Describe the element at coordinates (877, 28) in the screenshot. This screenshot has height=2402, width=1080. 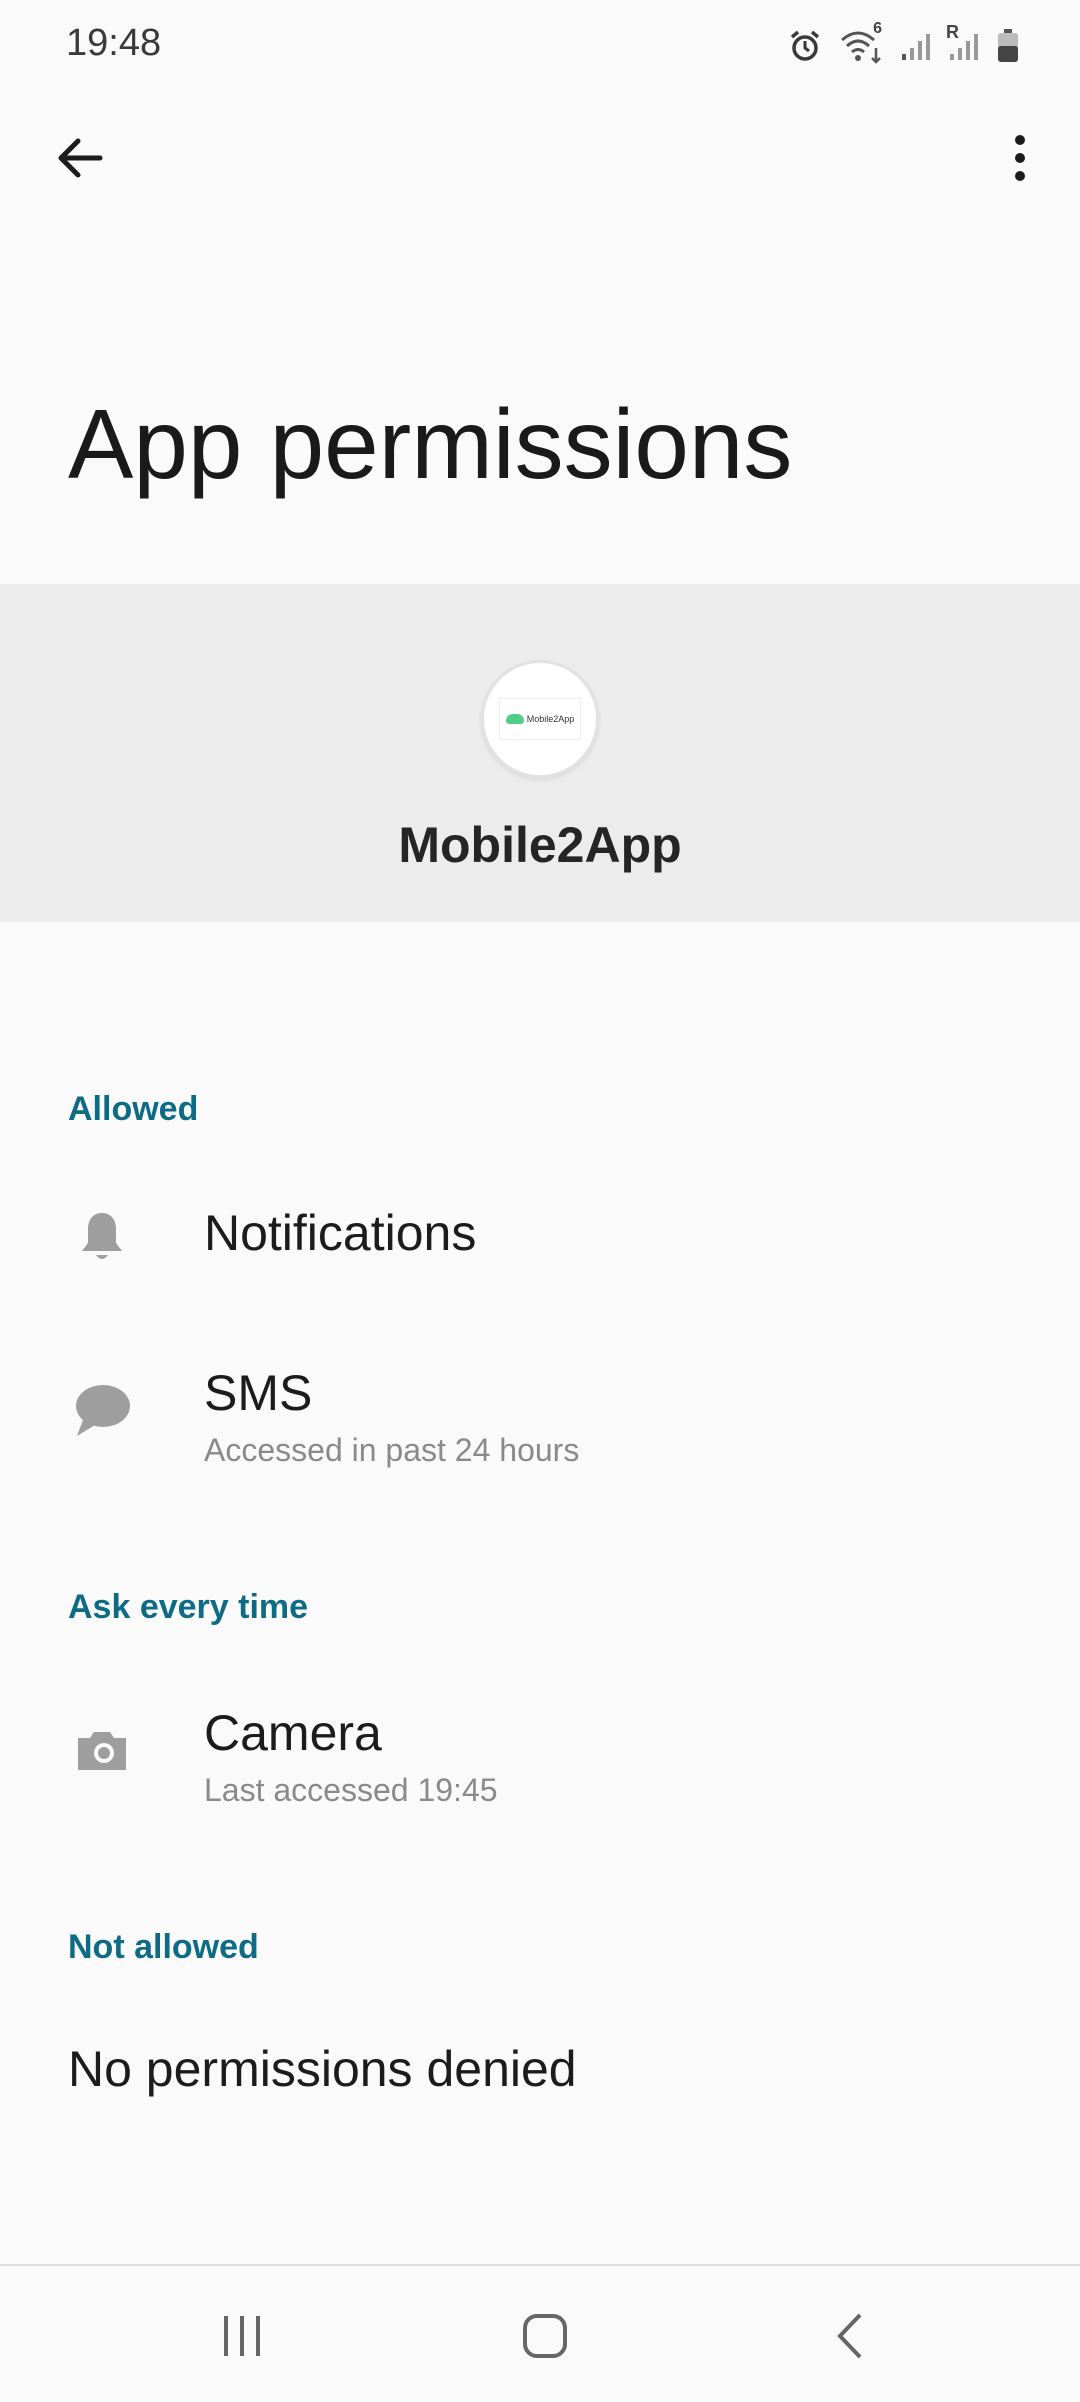
I see `wifi-badge: 6` at that location.